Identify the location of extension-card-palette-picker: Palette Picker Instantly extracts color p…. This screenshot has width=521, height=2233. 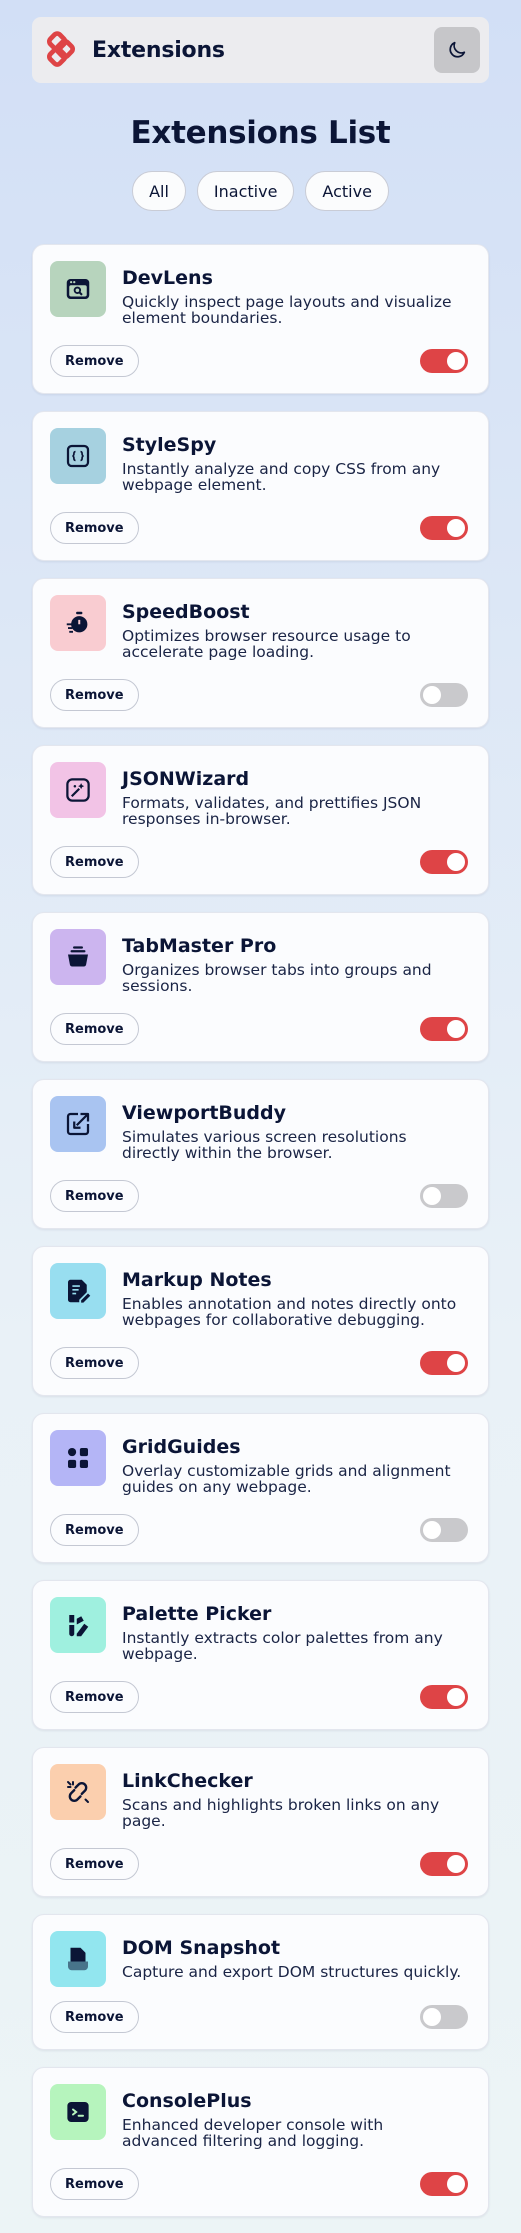
(260, 1655).